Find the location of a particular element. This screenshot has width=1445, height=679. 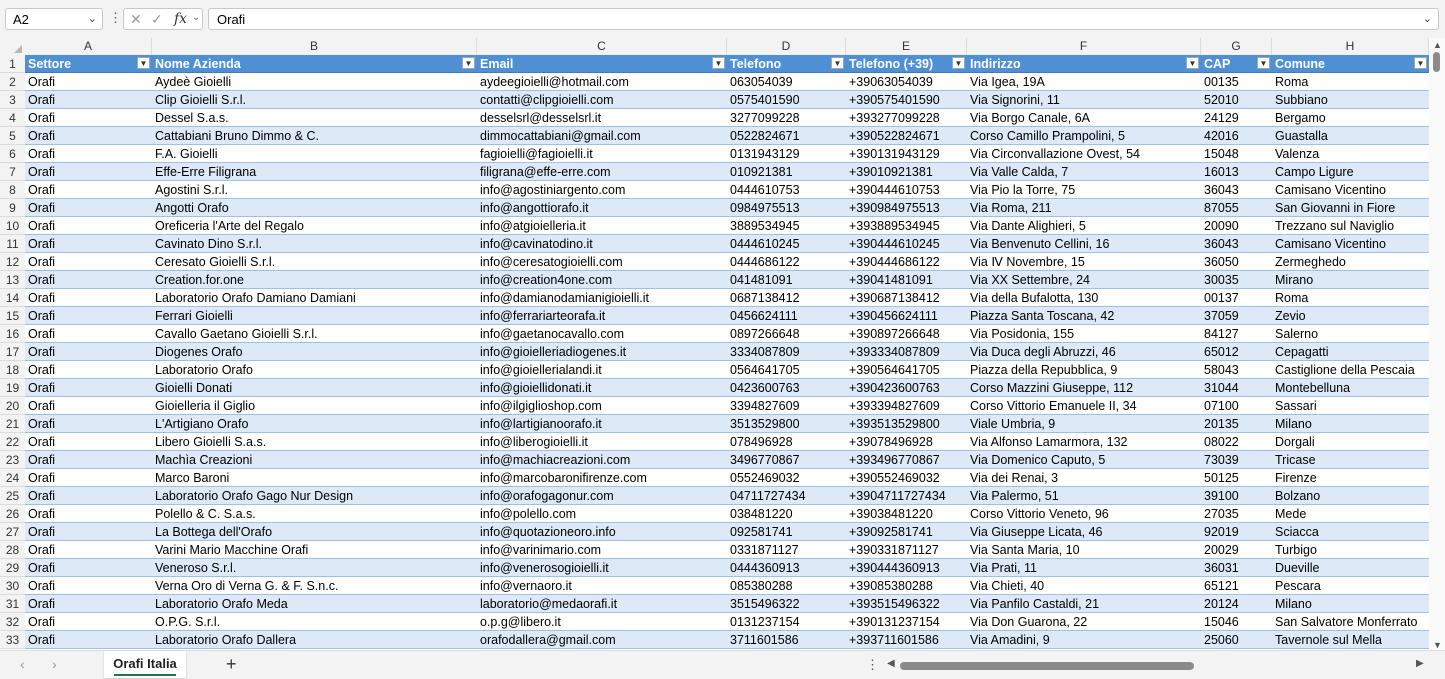

table-cell: La Bottega dell'Orafo is located at coordinates (314, 532).